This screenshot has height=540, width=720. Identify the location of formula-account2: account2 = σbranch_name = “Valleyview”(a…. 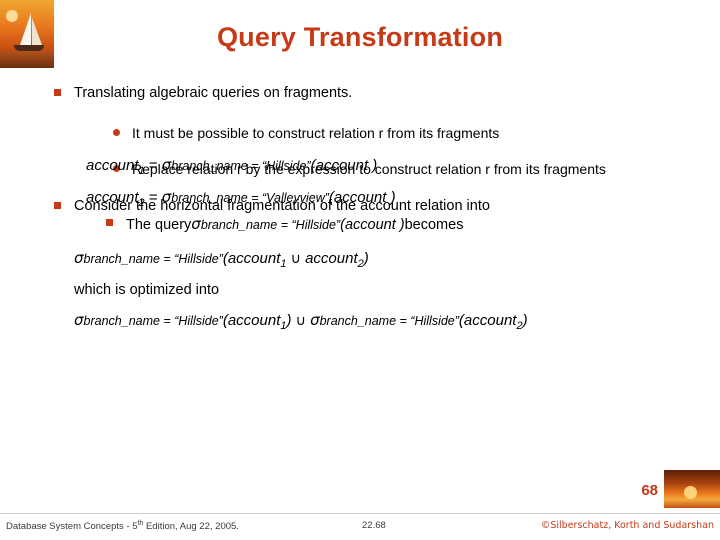
(241, 198).